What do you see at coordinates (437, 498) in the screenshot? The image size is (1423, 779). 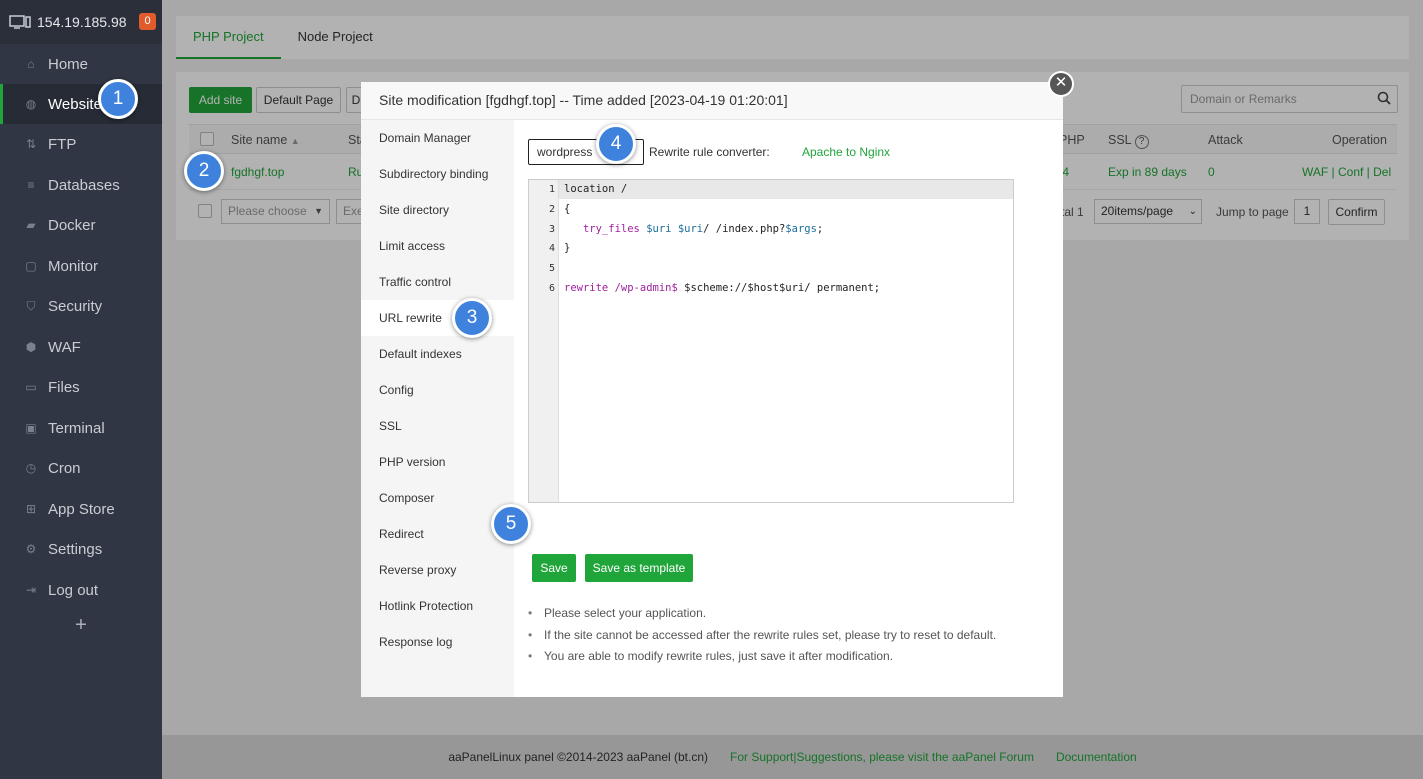 I see `menu-composer: Composer` at bounding box center [437, 498].